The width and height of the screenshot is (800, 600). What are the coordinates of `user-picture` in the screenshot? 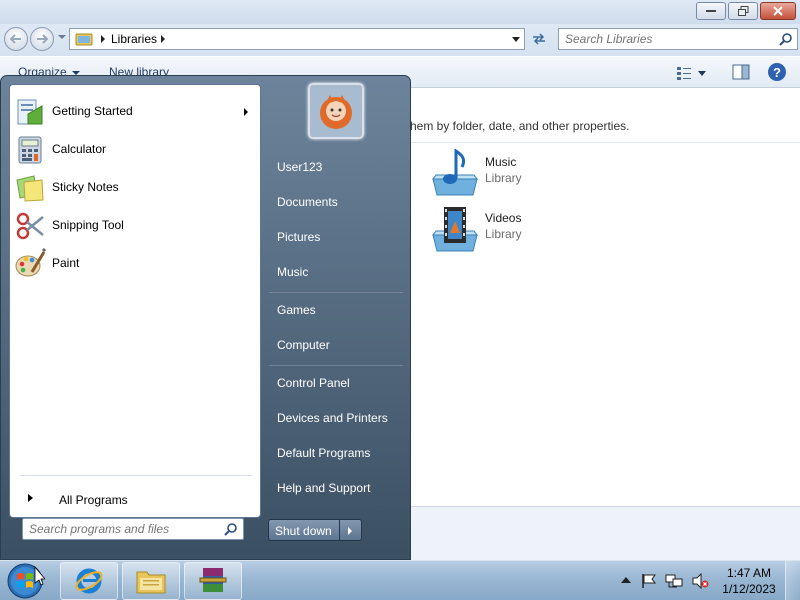 It's located at (336, 111).